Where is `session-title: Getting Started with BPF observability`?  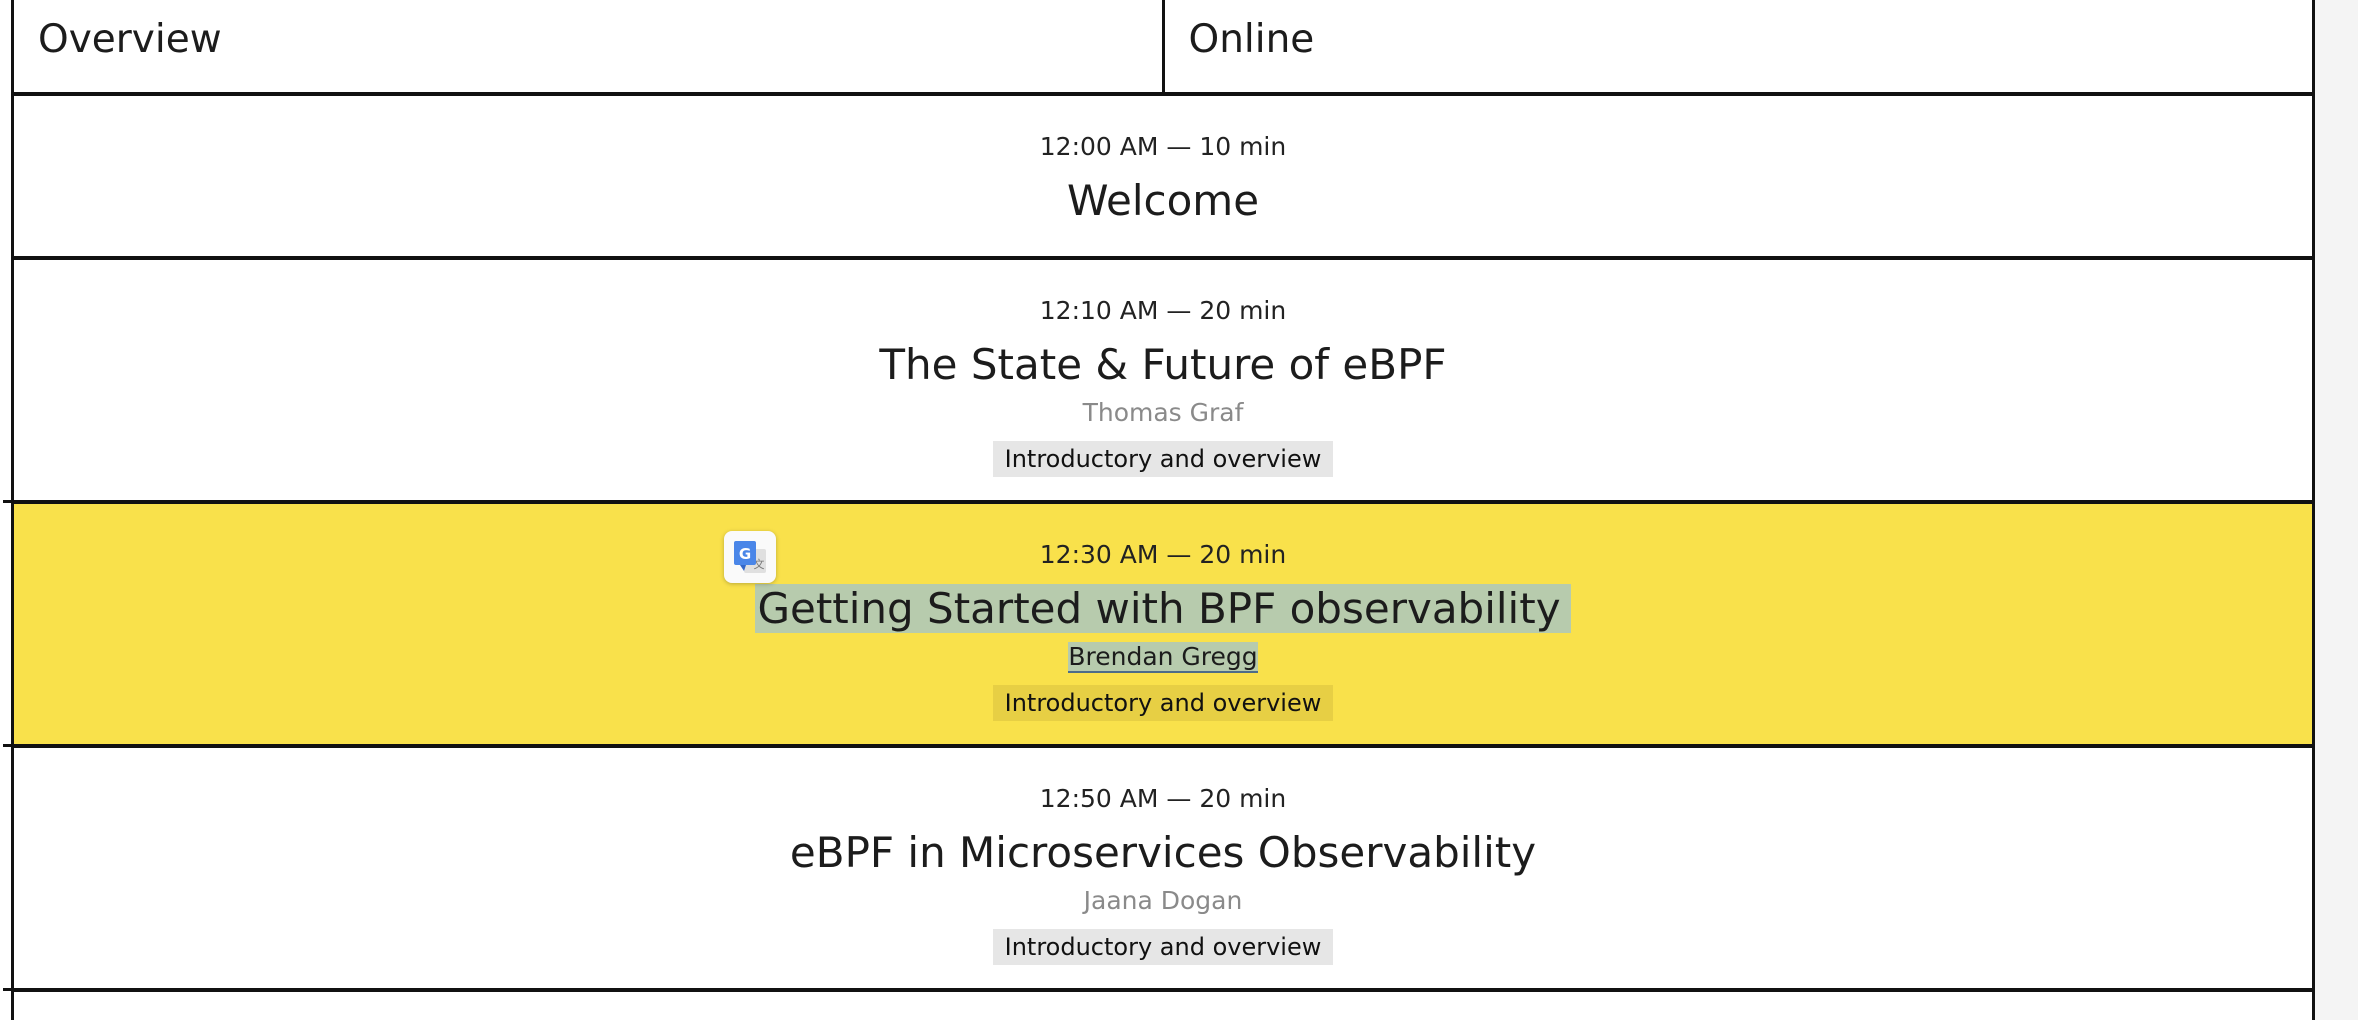
session-title: Getting Started with BPF observability is located at coordinates (1163, 608).